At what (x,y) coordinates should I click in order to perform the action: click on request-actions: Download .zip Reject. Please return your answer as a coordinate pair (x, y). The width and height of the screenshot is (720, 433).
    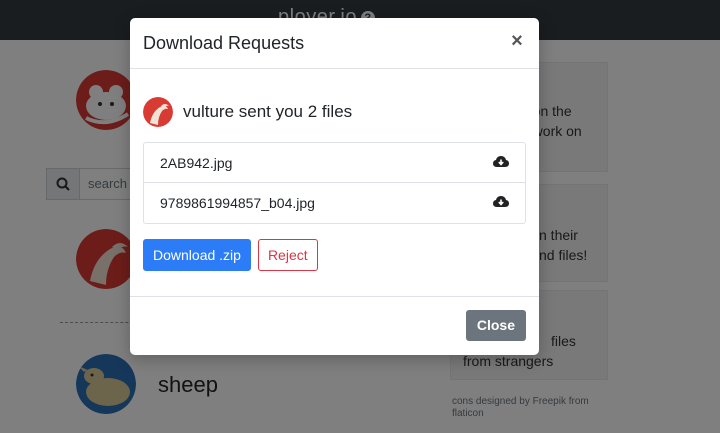
    Looking at the image, I should click on (230, 255).